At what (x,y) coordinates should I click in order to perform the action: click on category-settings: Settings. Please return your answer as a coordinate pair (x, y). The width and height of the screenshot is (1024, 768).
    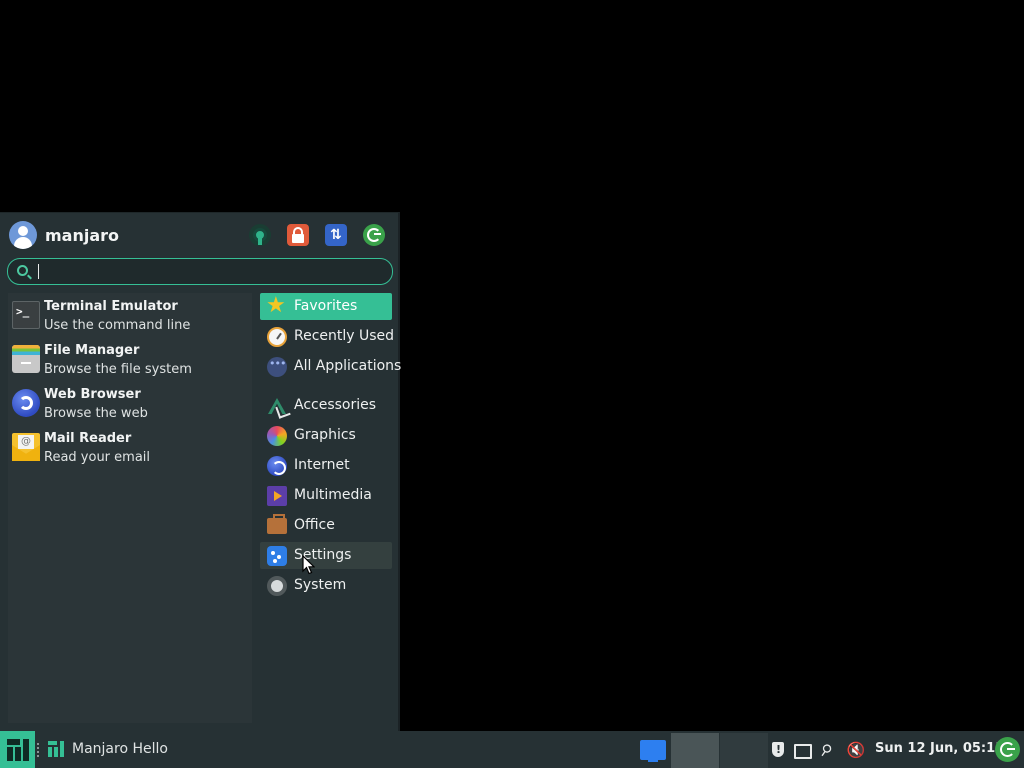
    Looking at the image, I should click on (326, 555).